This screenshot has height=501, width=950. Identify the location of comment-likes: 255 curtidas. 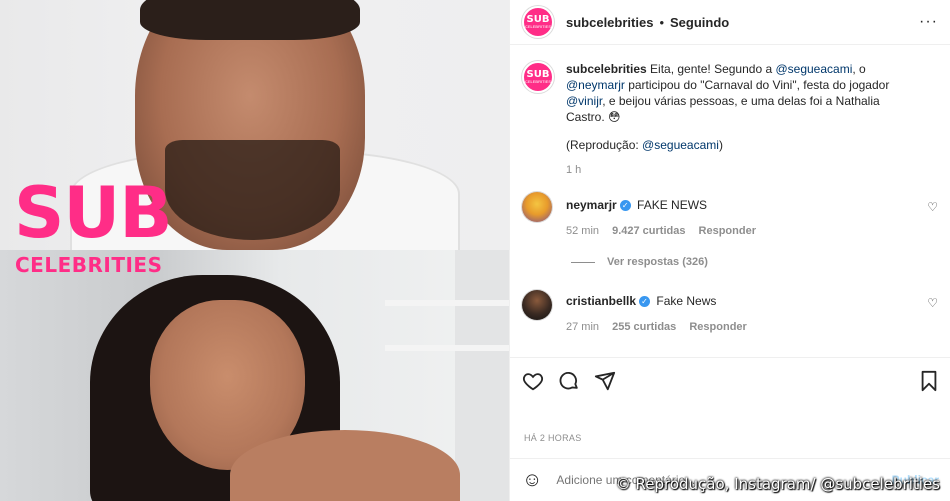
(644, 327).